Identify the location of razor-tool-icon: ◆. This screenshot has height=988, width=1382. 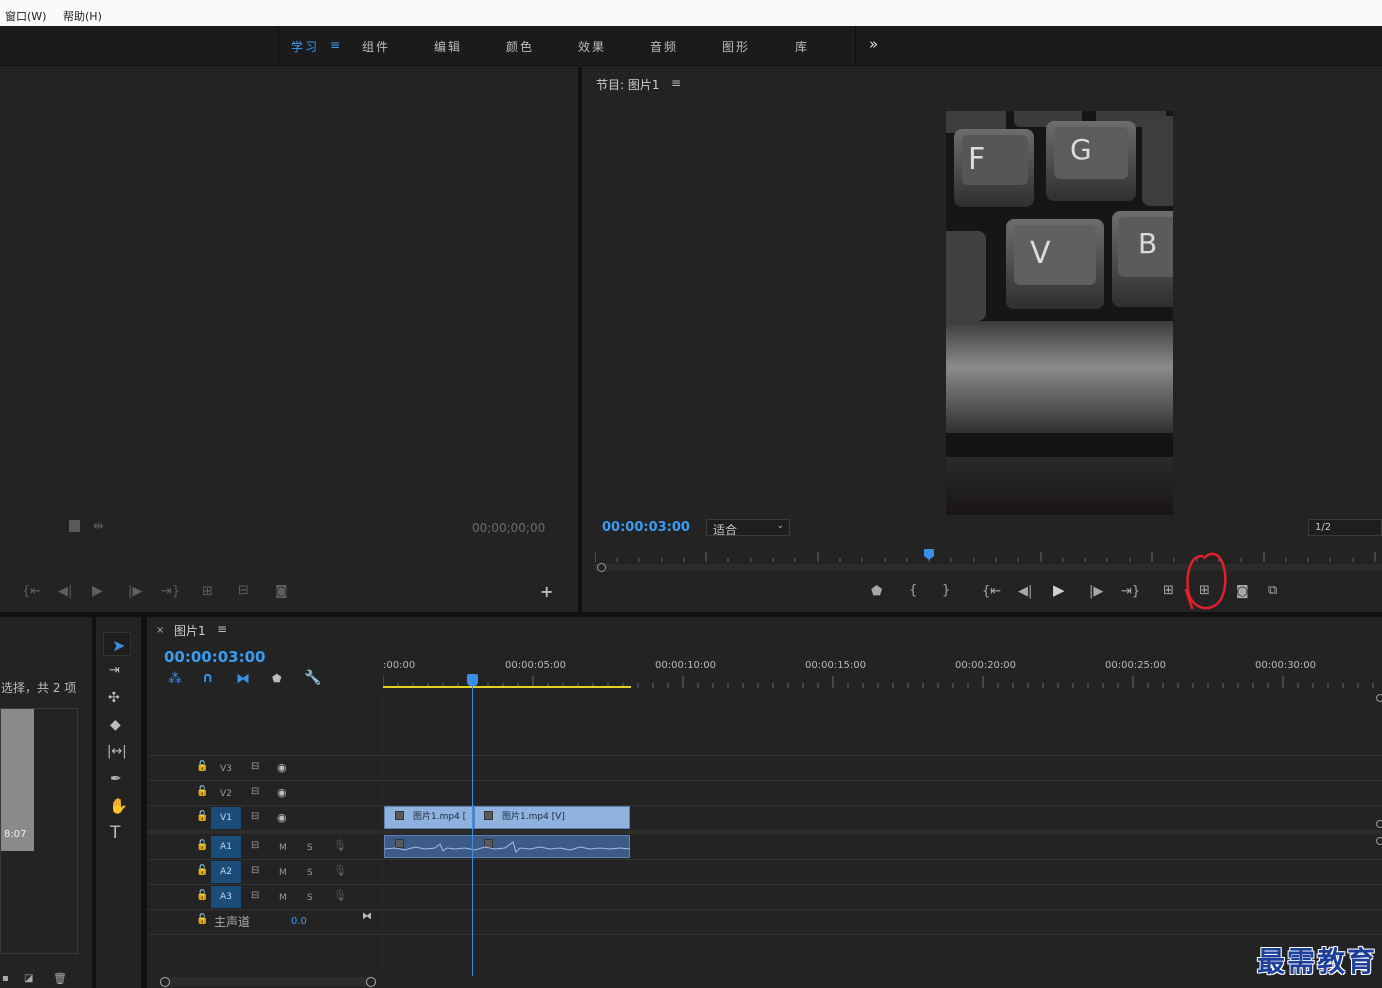
(115, 725).